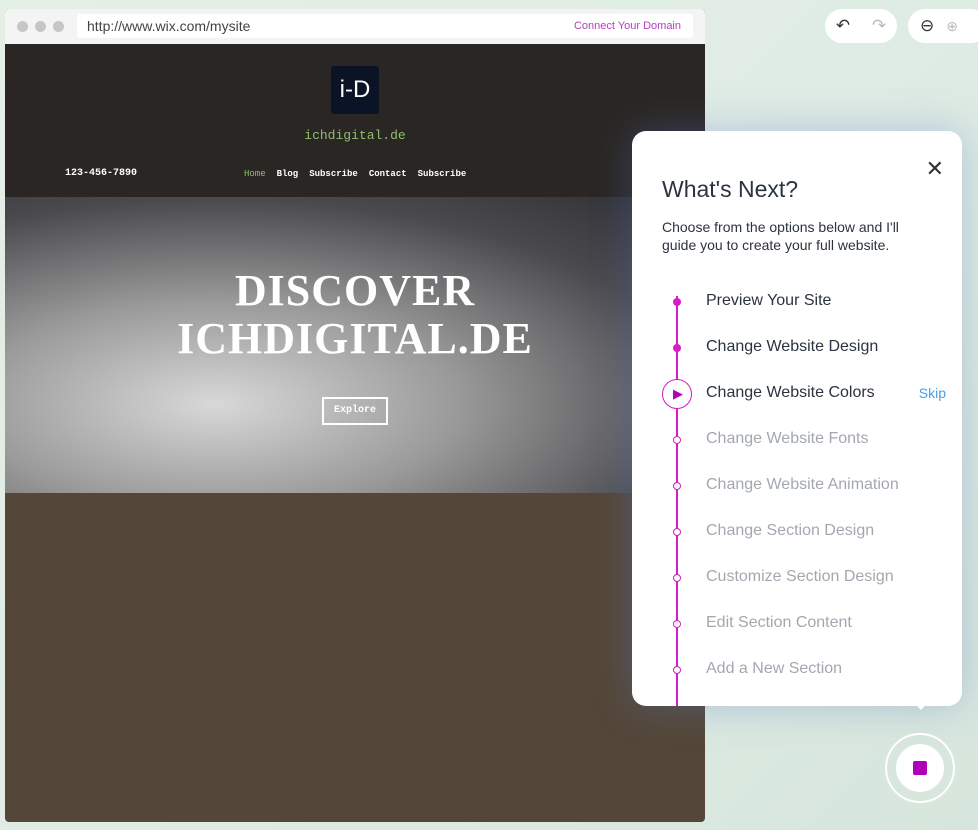  Describe the element at coordinates (627, 26) in the screenshot. I see `connect-domain-link: Connect Your Domain` at that location.